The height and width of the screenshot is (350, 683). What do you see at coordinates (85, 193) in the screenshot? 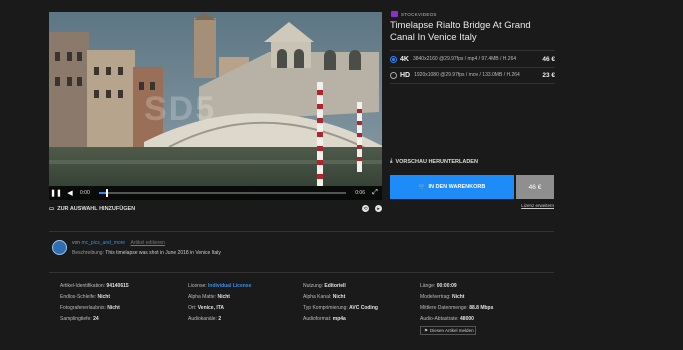
I see `current-time: 0:00` at bounding box center [85, 193].